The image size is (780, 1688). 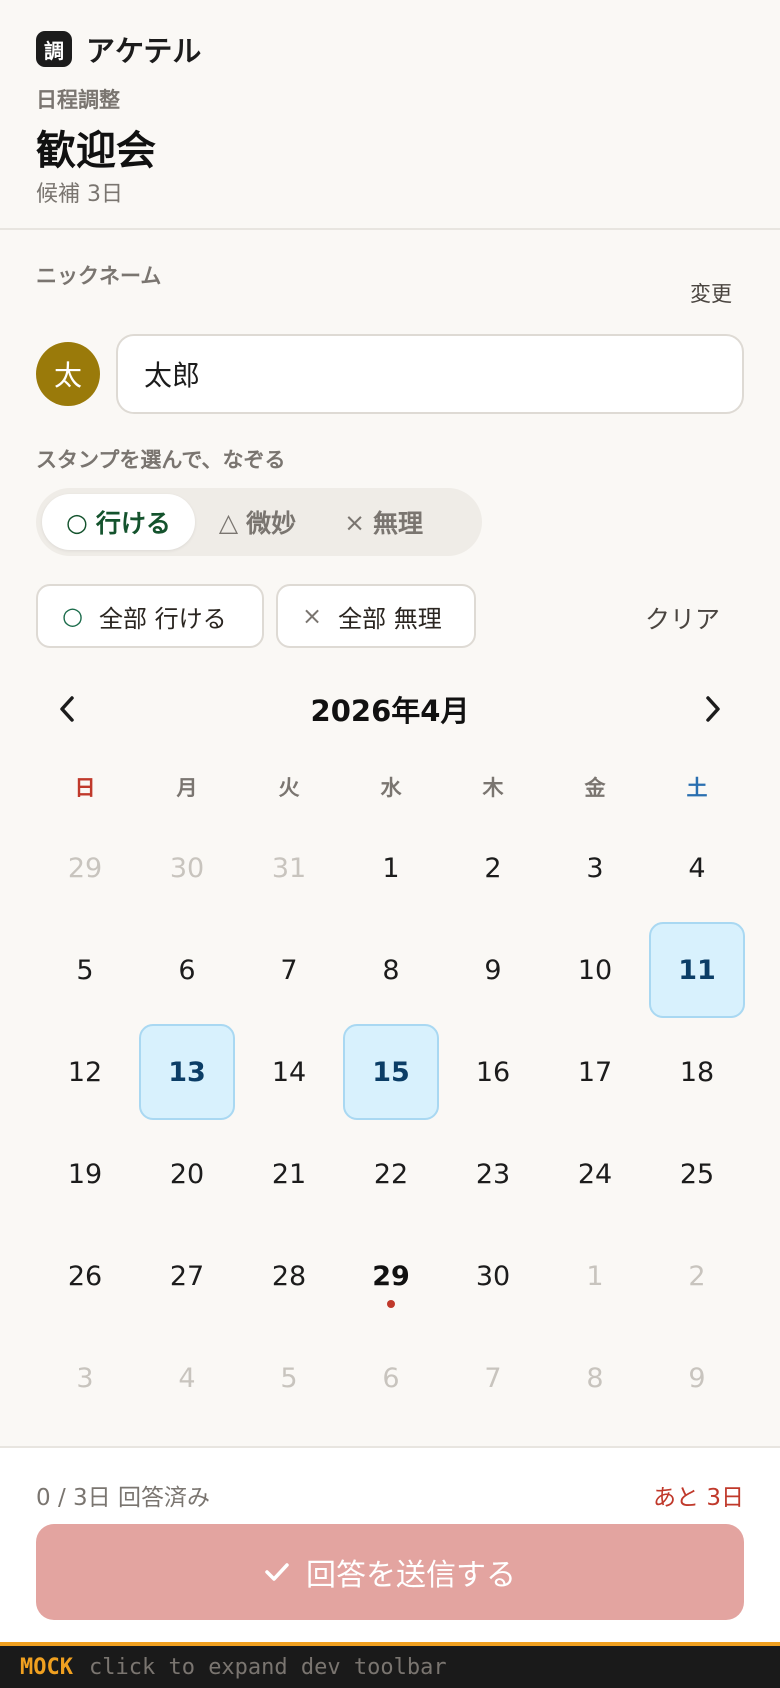 I want to click on calendar-day: 27, so click(x=187, y=1276).